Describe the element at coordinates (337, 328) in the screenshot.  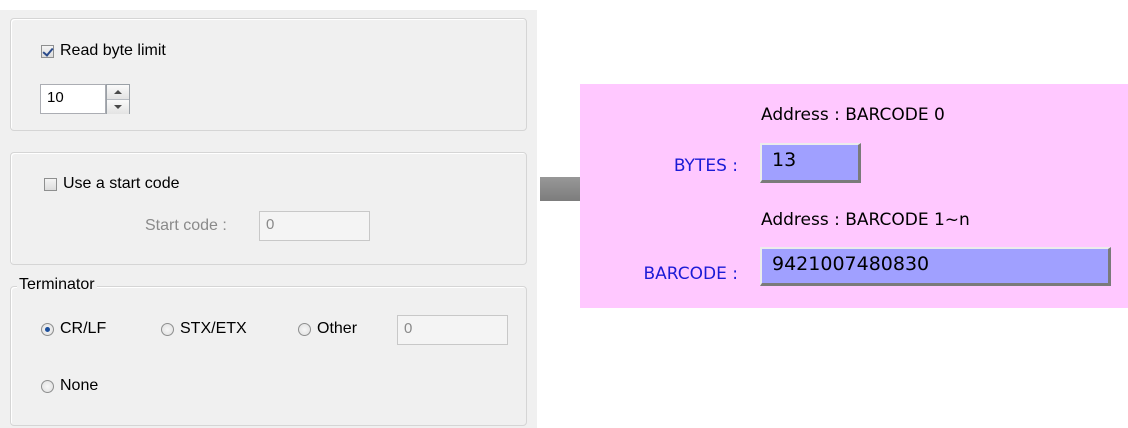
I see `other-label: Other` at that location.